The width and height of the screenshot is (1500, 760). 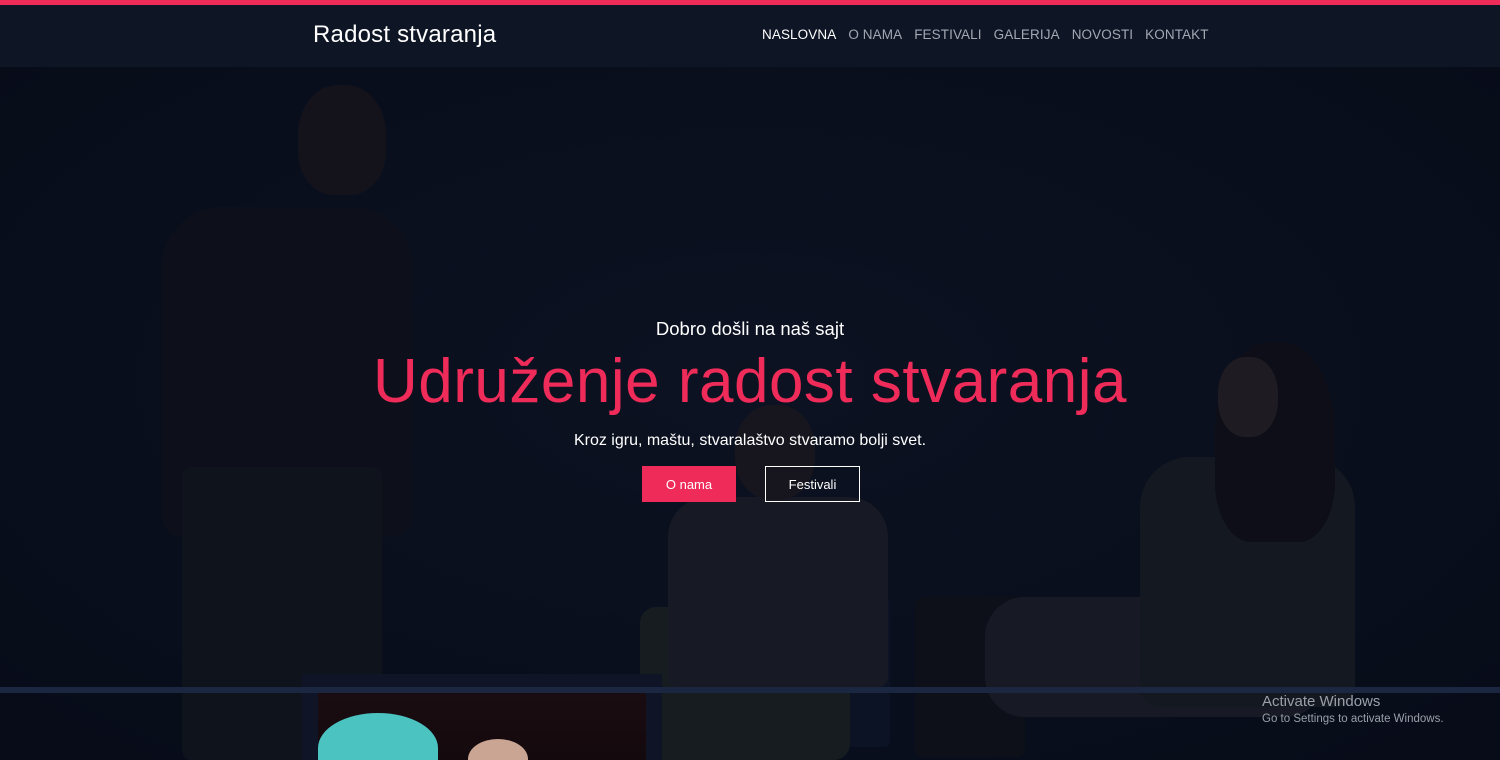 I want to click on nav-item-galerija: GALERIJA, so click(x=1027, y=34).